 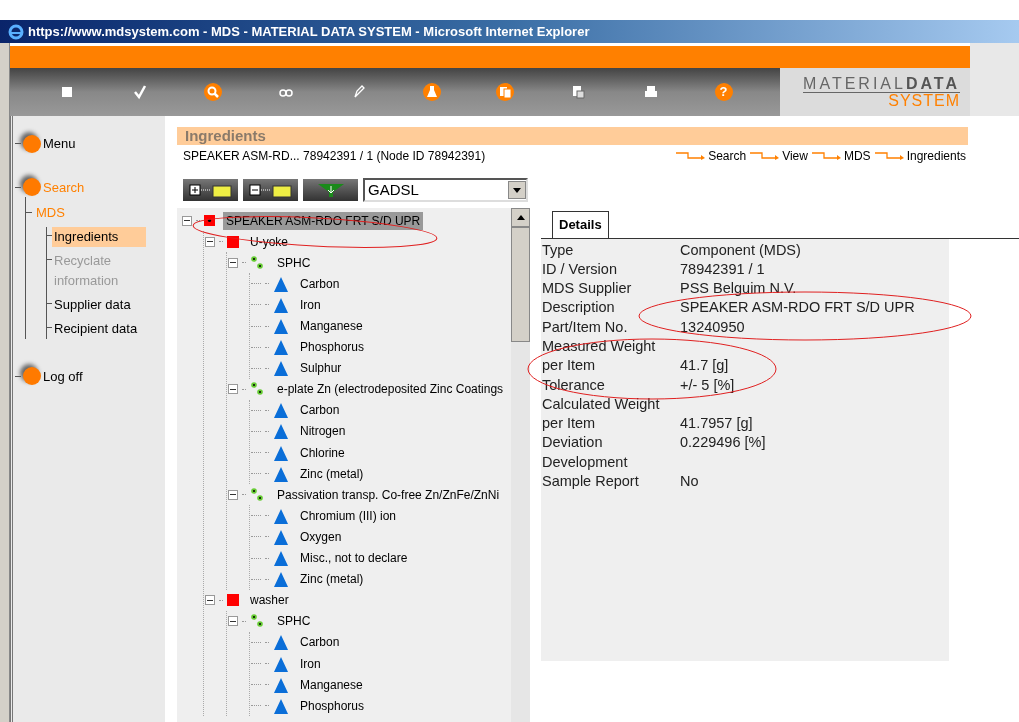 I want to click on caret-icon, so click(x=517, y=190).